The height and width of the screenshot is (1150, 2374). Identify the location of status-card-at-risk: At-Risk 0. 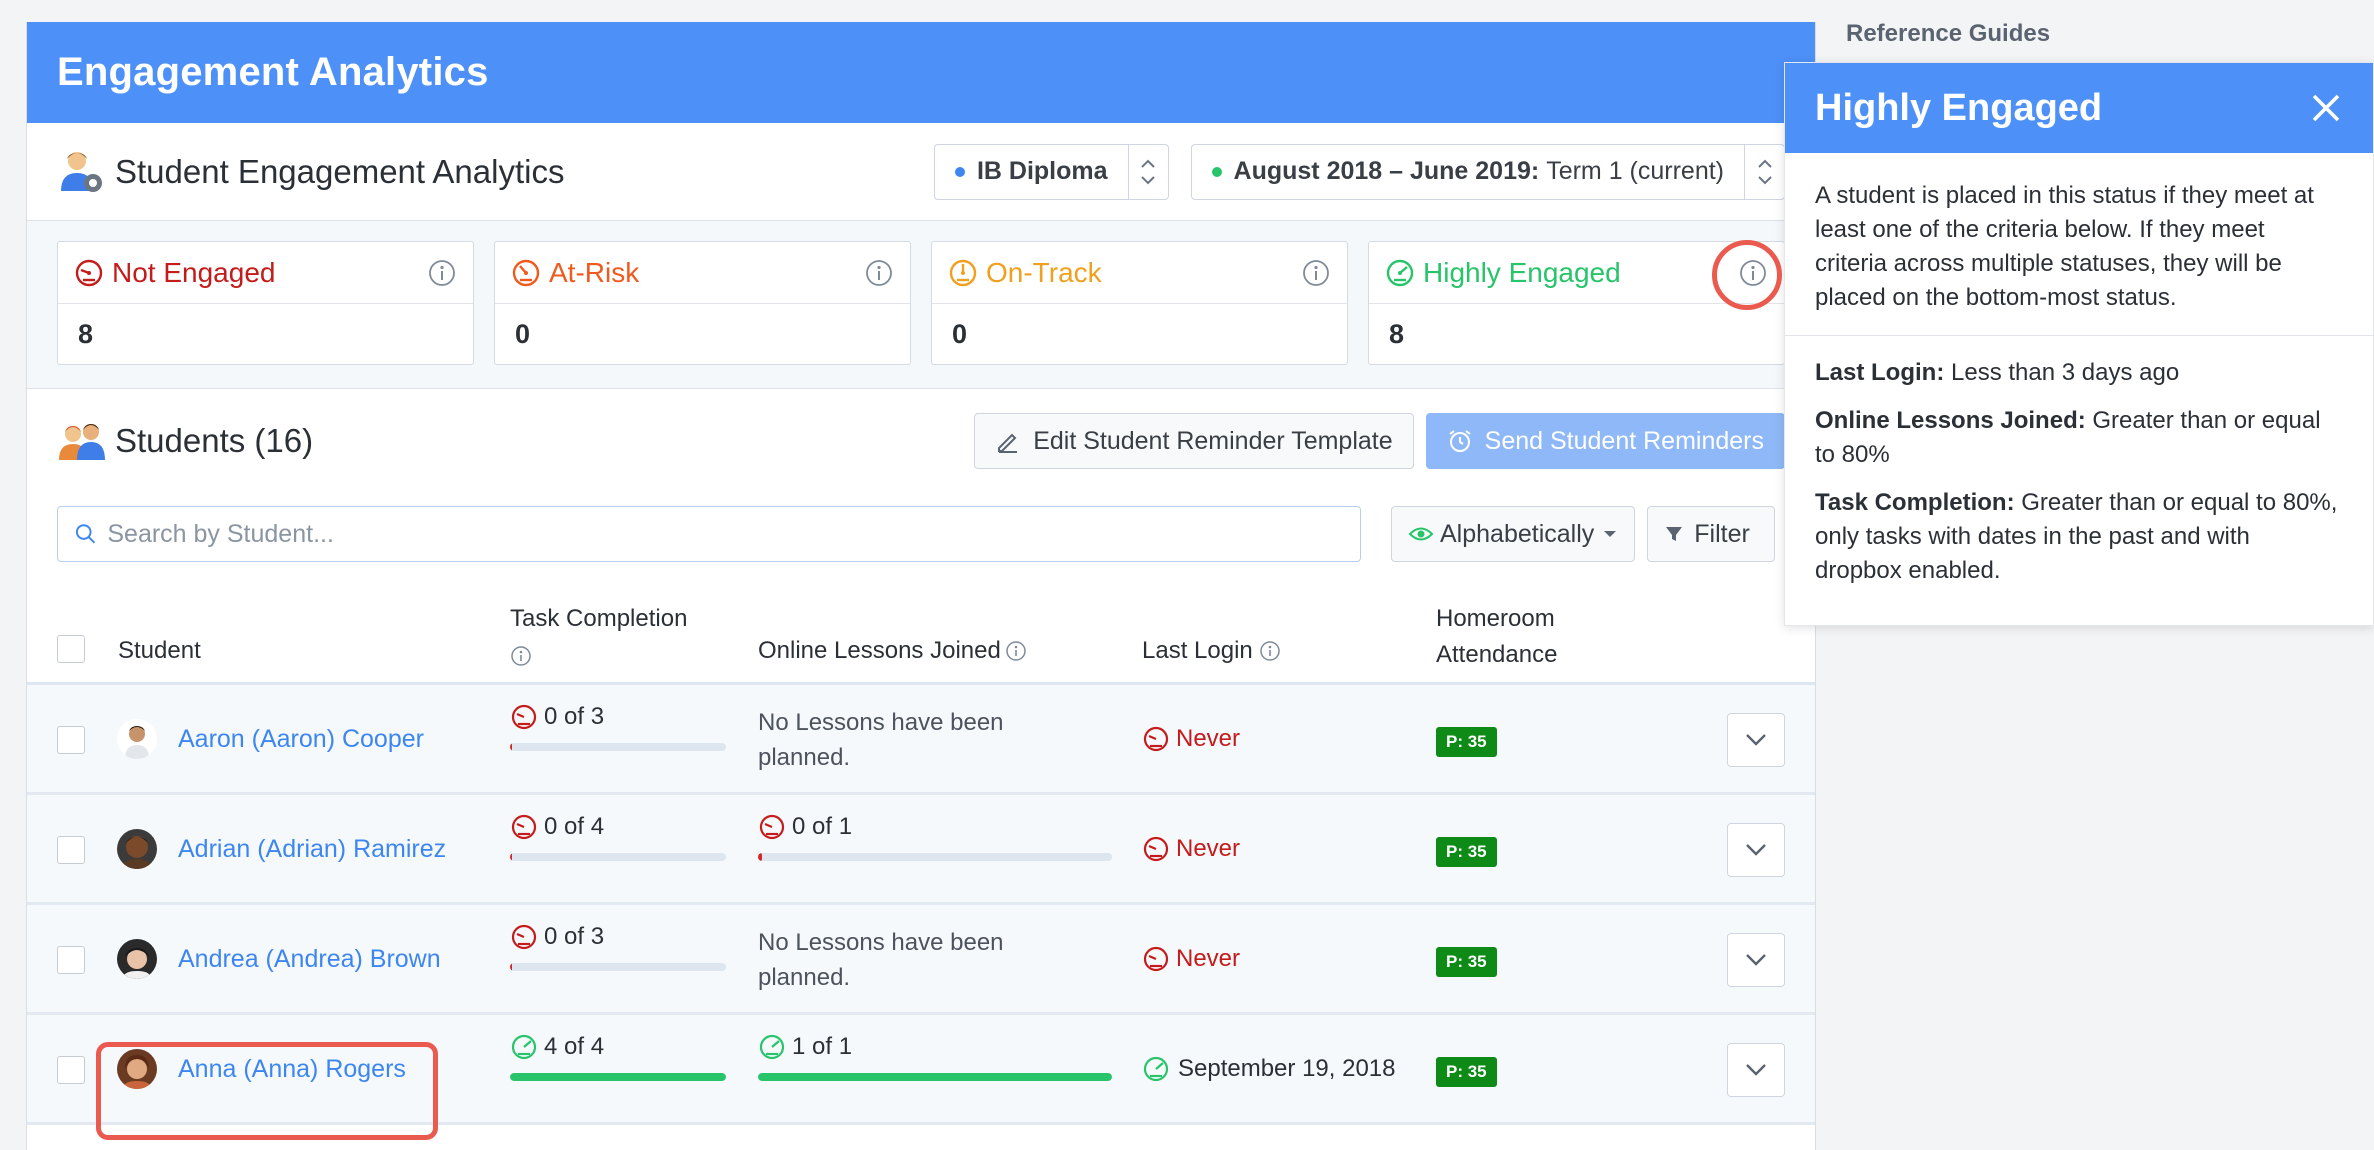
(702, 303).